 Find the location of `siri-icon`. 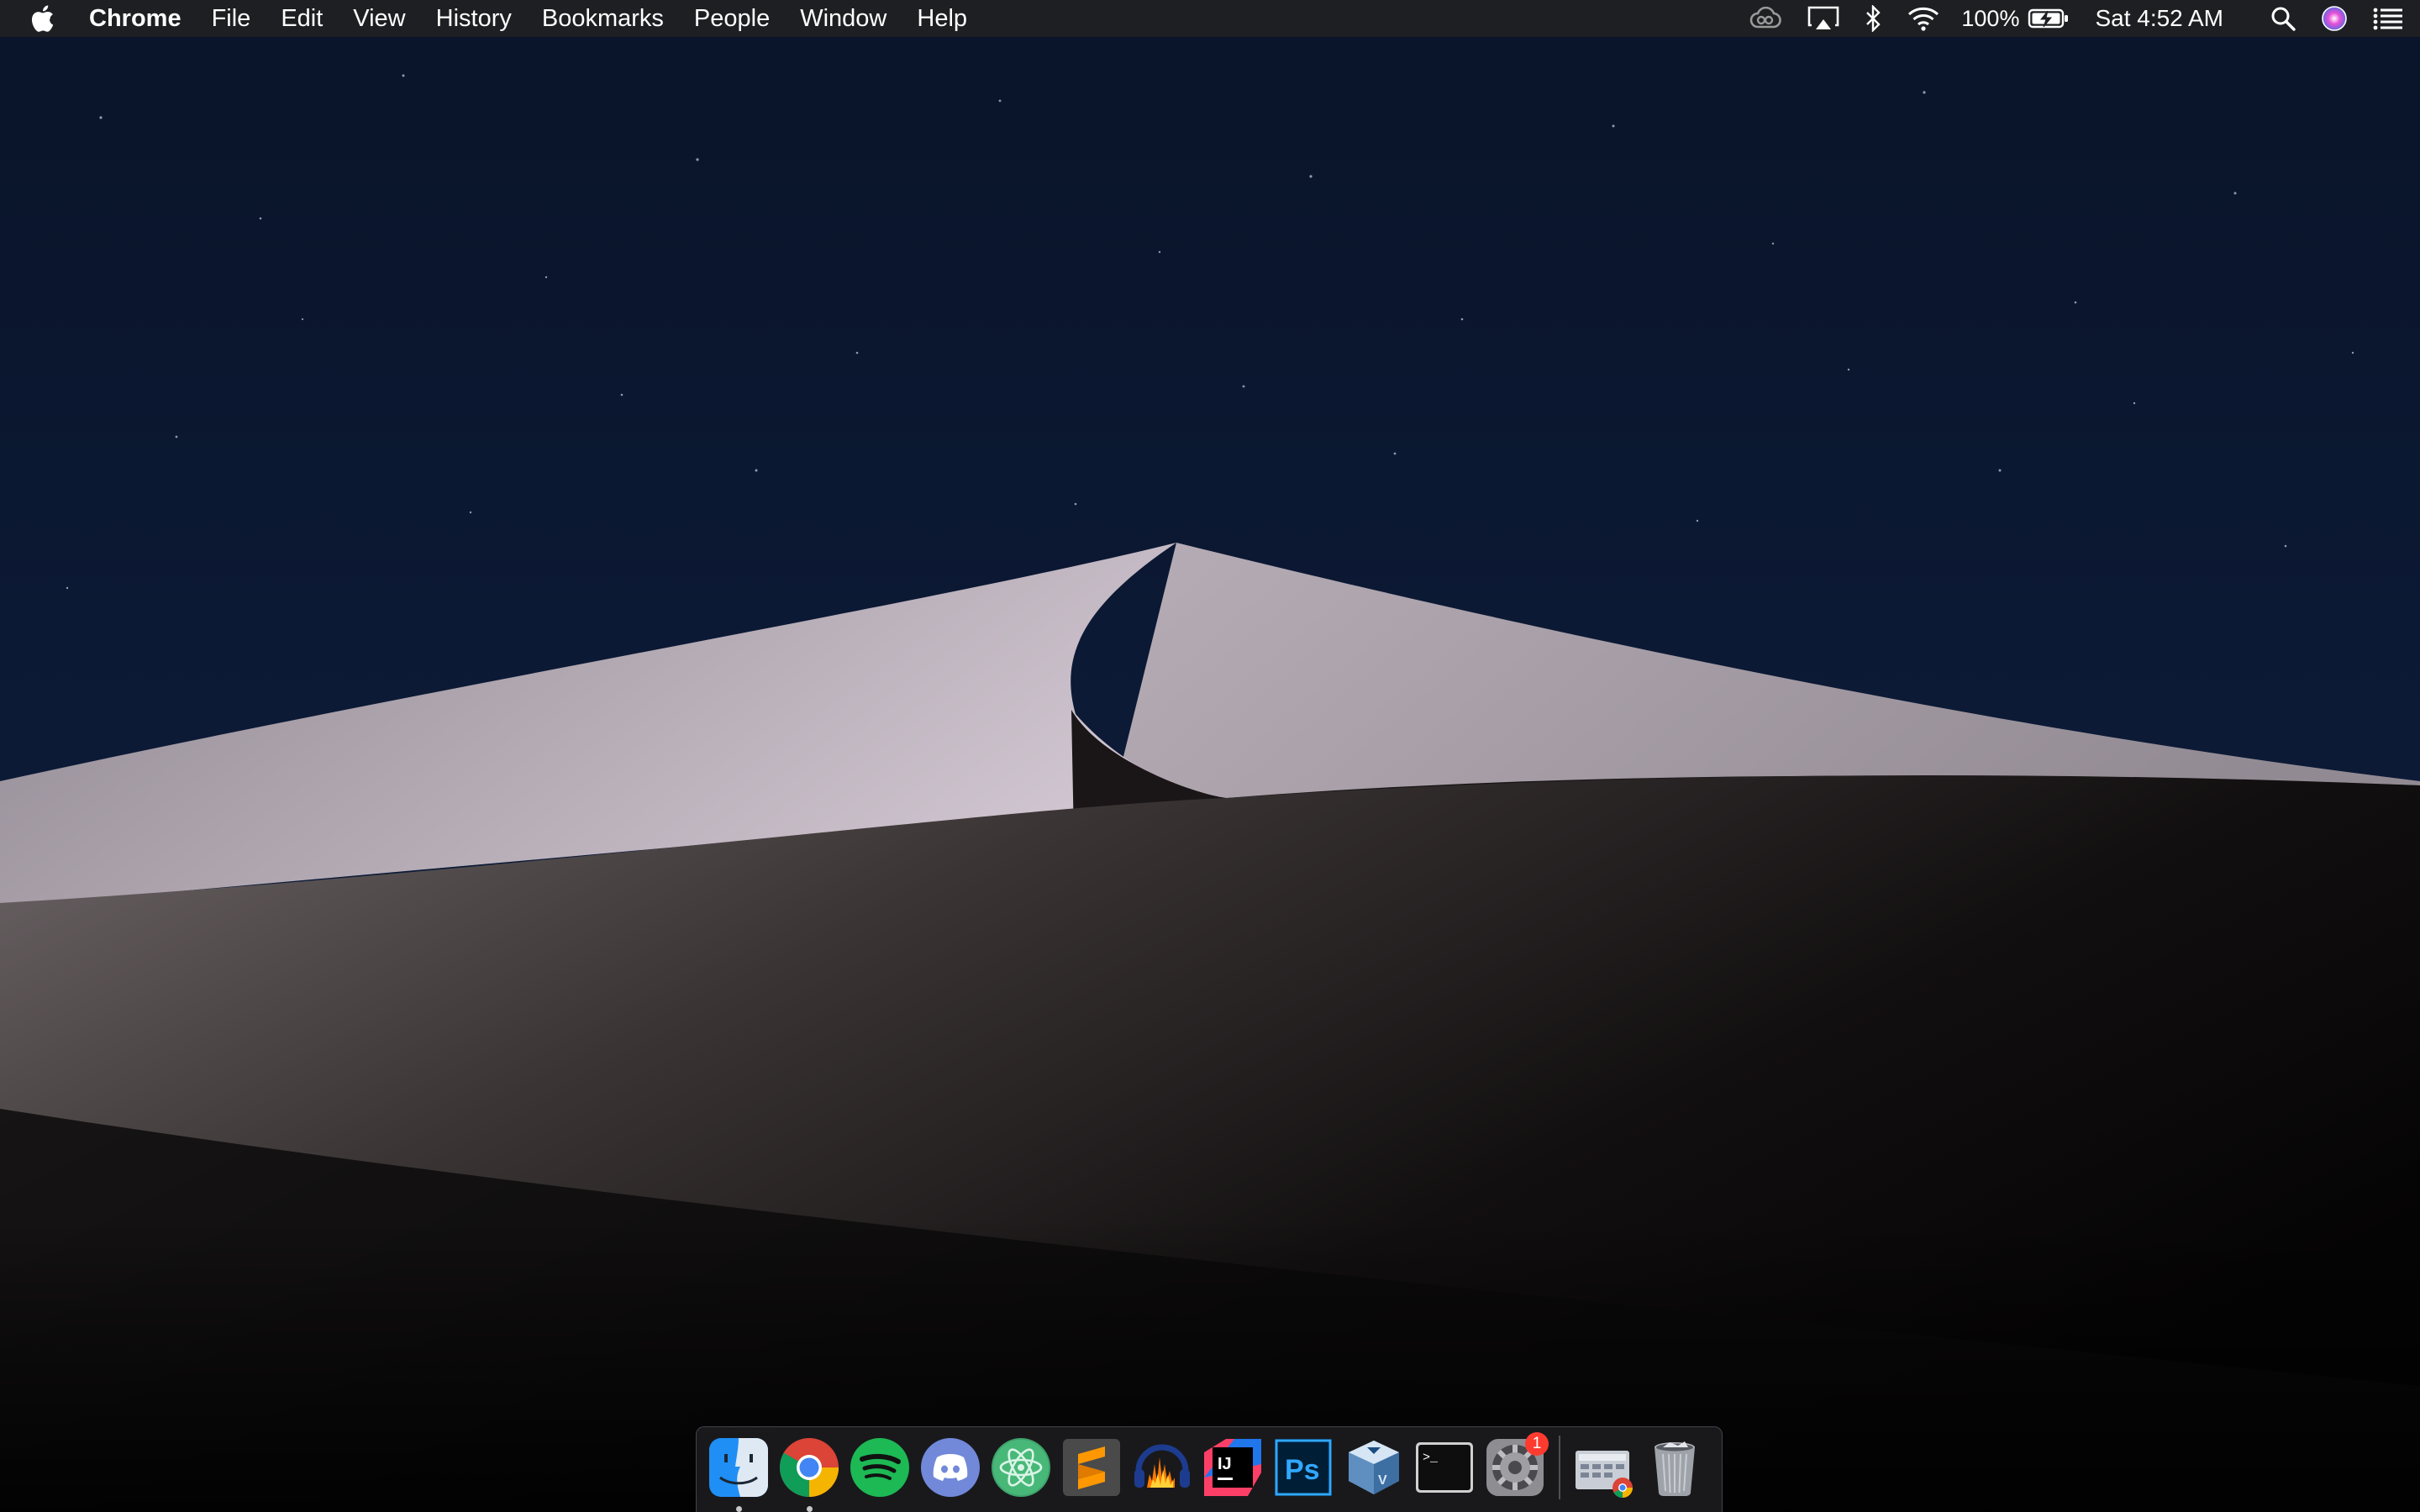

siri-icon is located at coordinates (2334, 18).